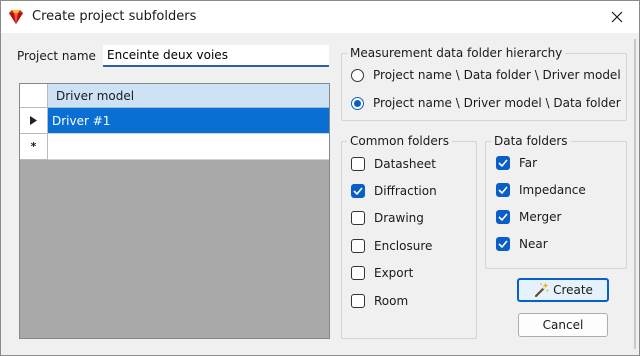 The width and height of the screenshot is (640, 356). What do you see at coordinates (16, 17) in the screenshot?
I see `app-logo-icon` at bounding box center [16, 17].